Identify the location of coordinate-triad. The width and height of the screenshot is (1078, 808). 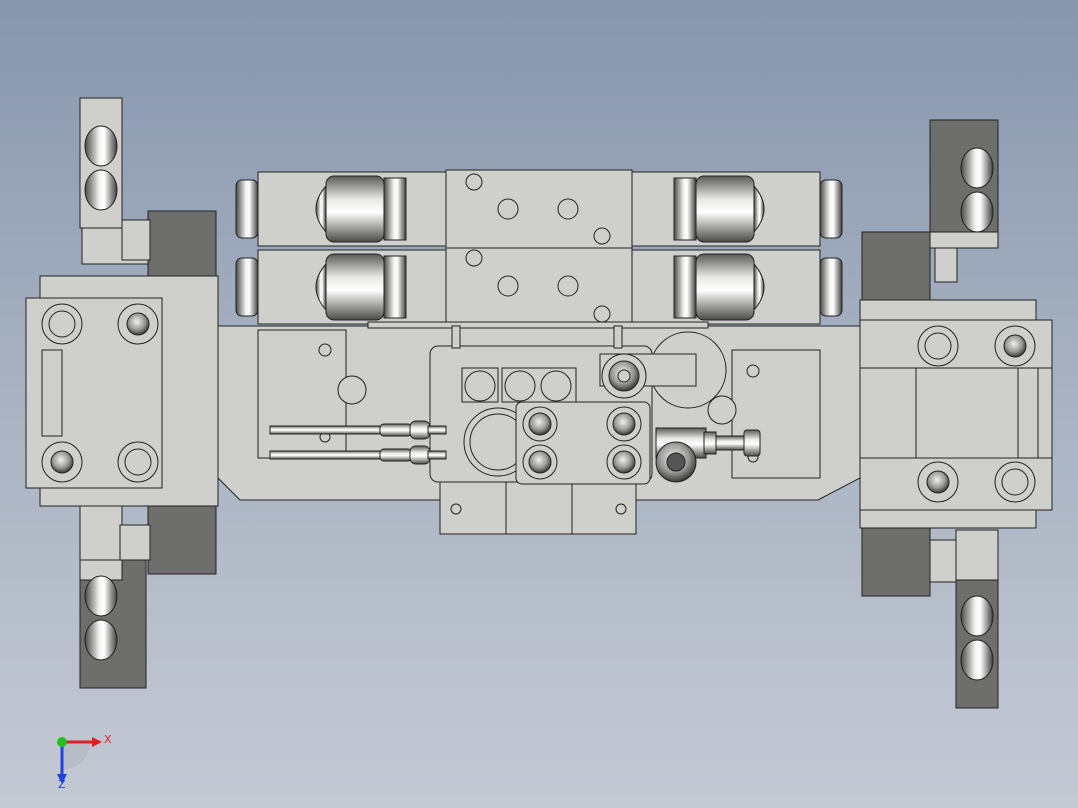
(79, 760).